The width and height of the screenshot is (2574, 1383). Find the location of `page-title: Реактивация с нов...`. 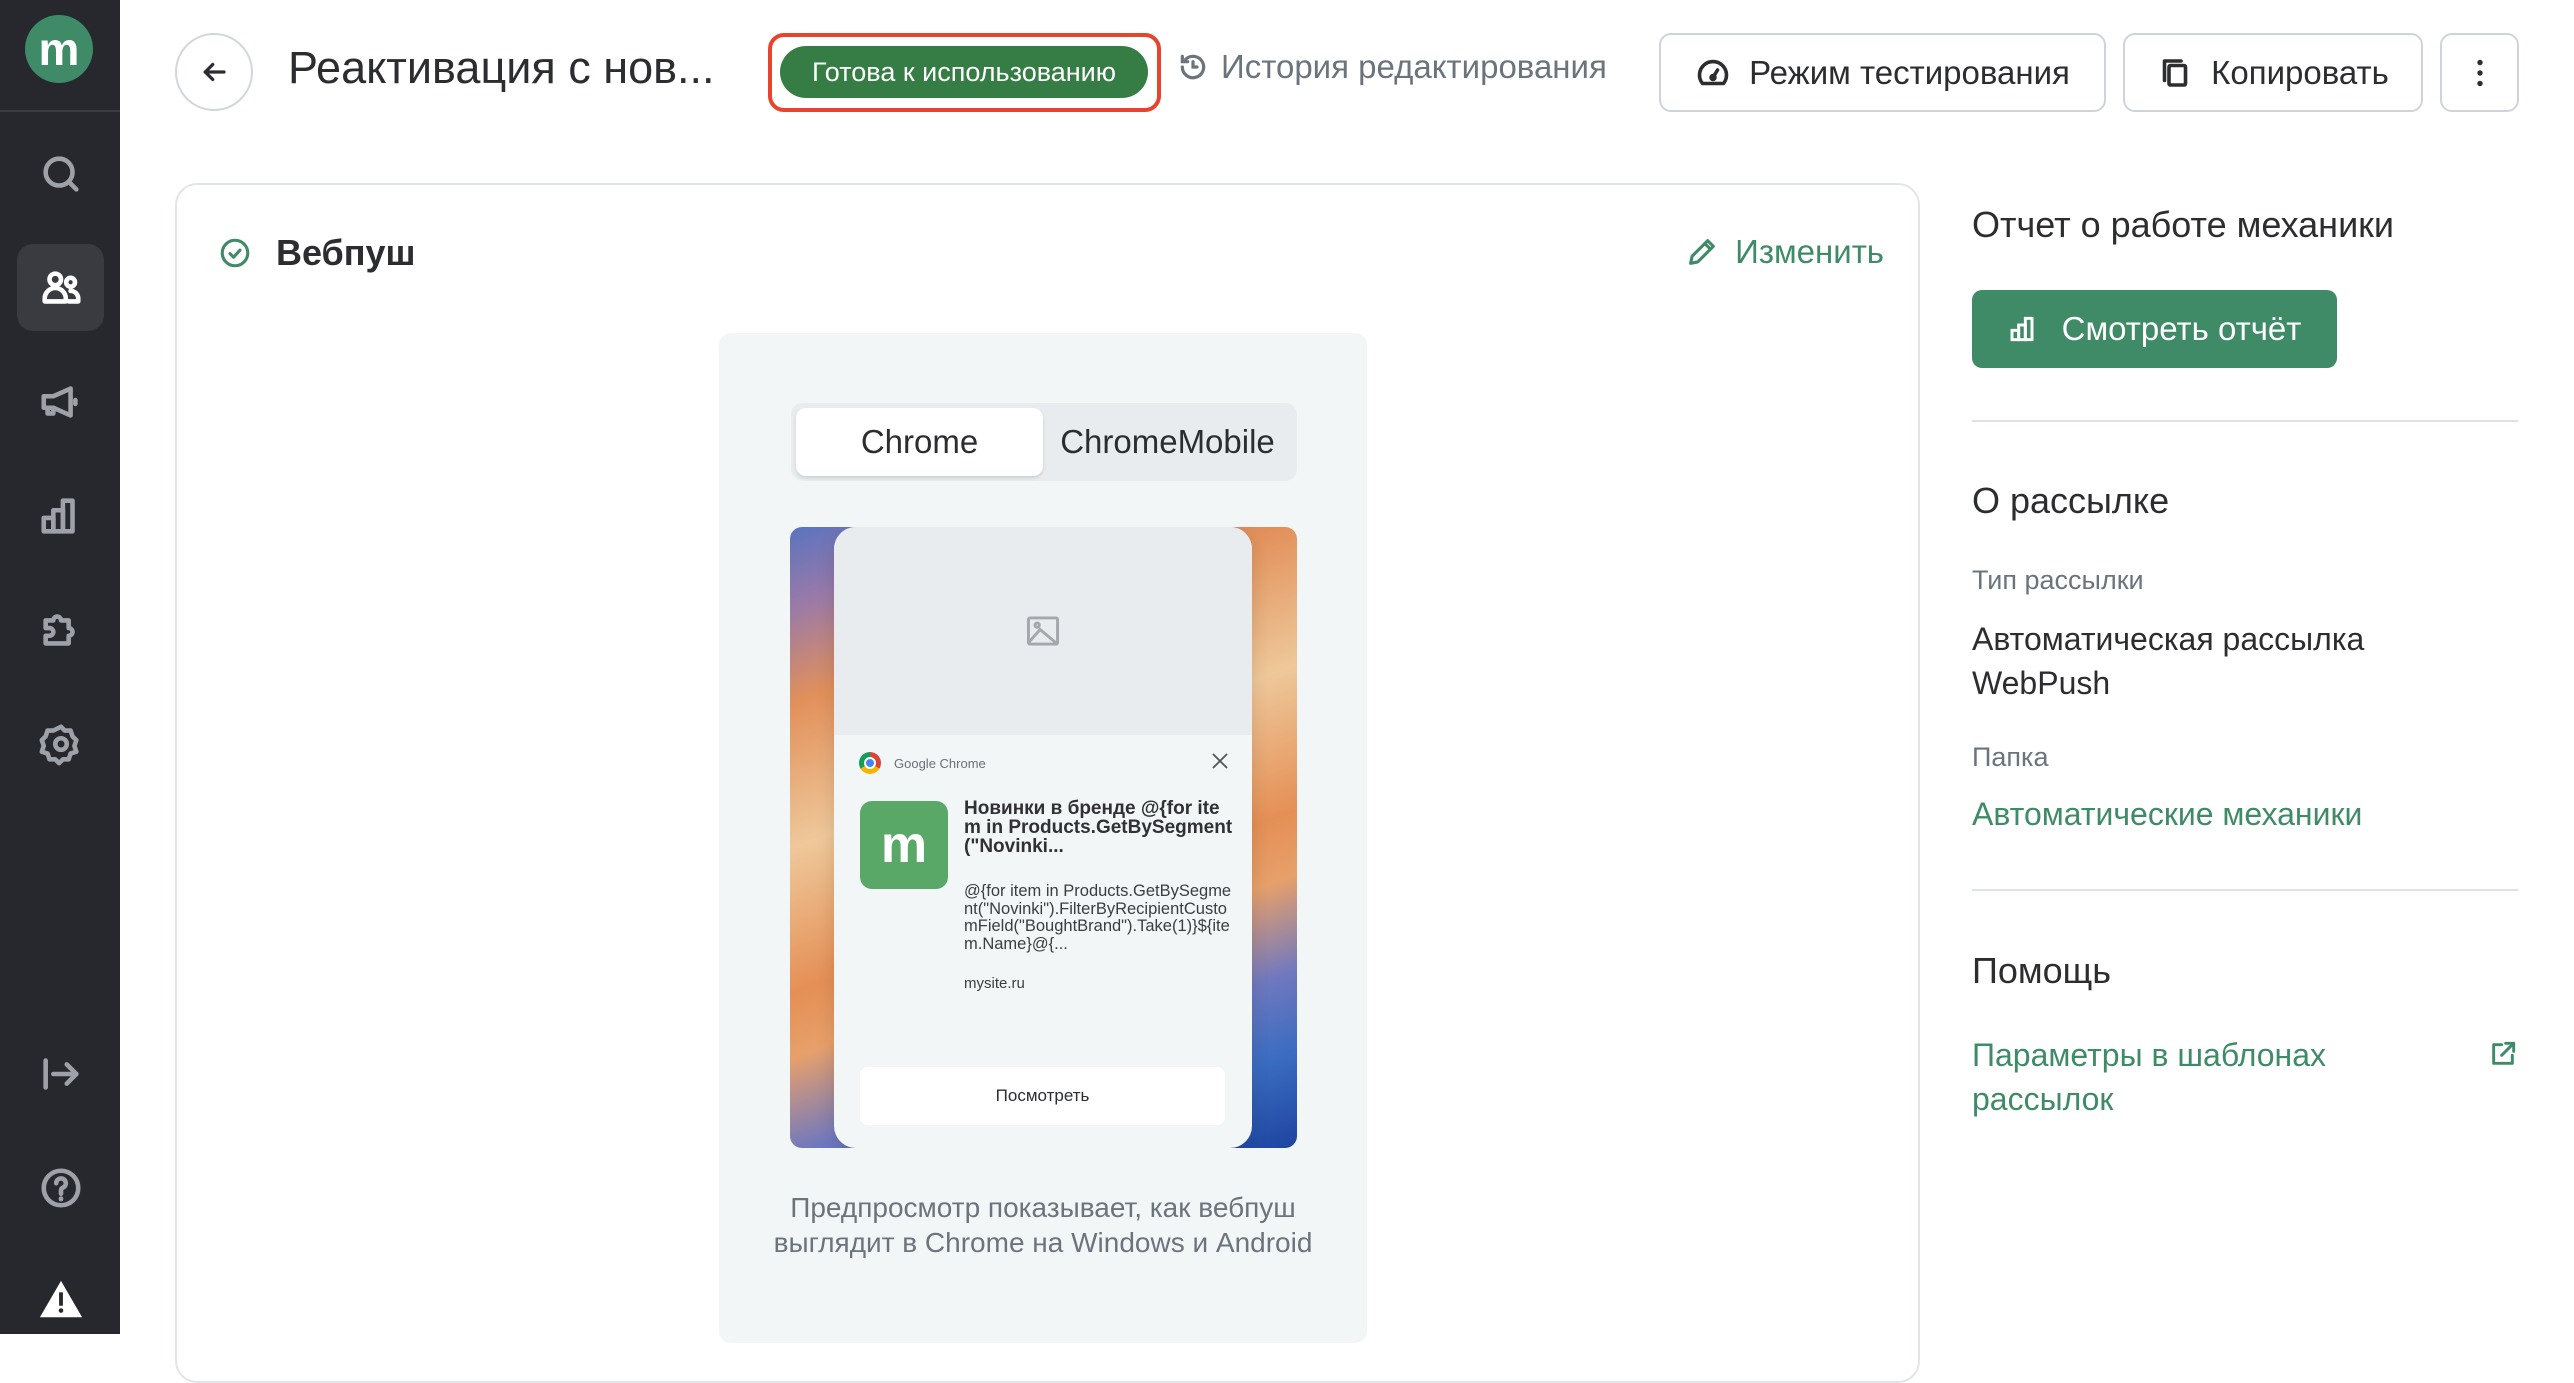

page-title: Реактивация с нов... is located at coordinates (501, 67).